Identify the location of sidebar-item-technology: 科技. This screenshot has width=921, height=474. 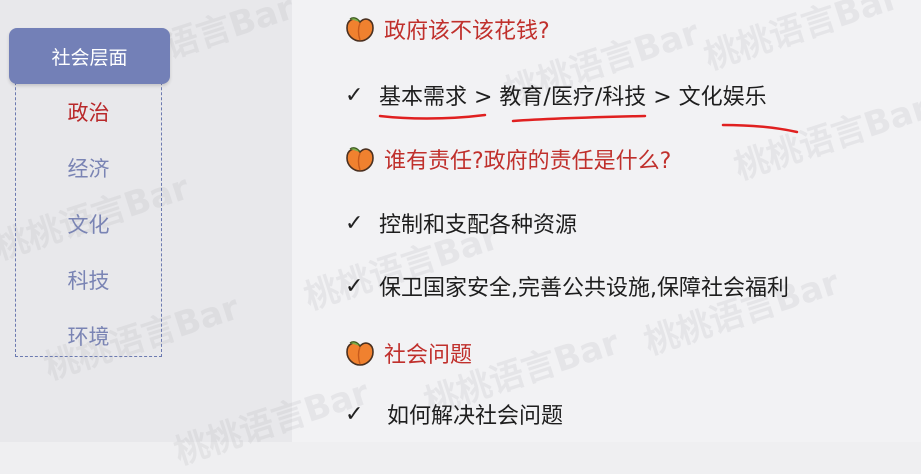
(88, 280).